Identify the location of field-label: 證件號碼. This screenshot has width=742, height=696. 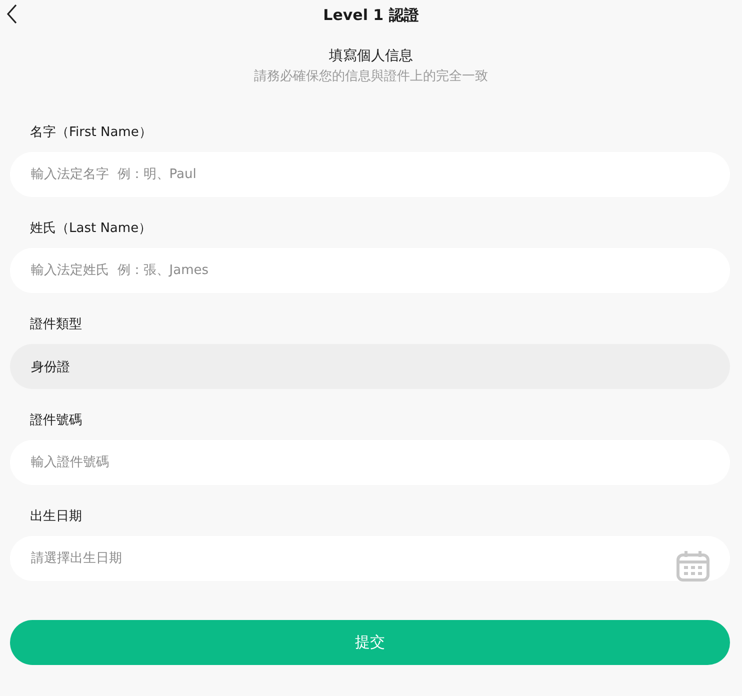
(56, 421).